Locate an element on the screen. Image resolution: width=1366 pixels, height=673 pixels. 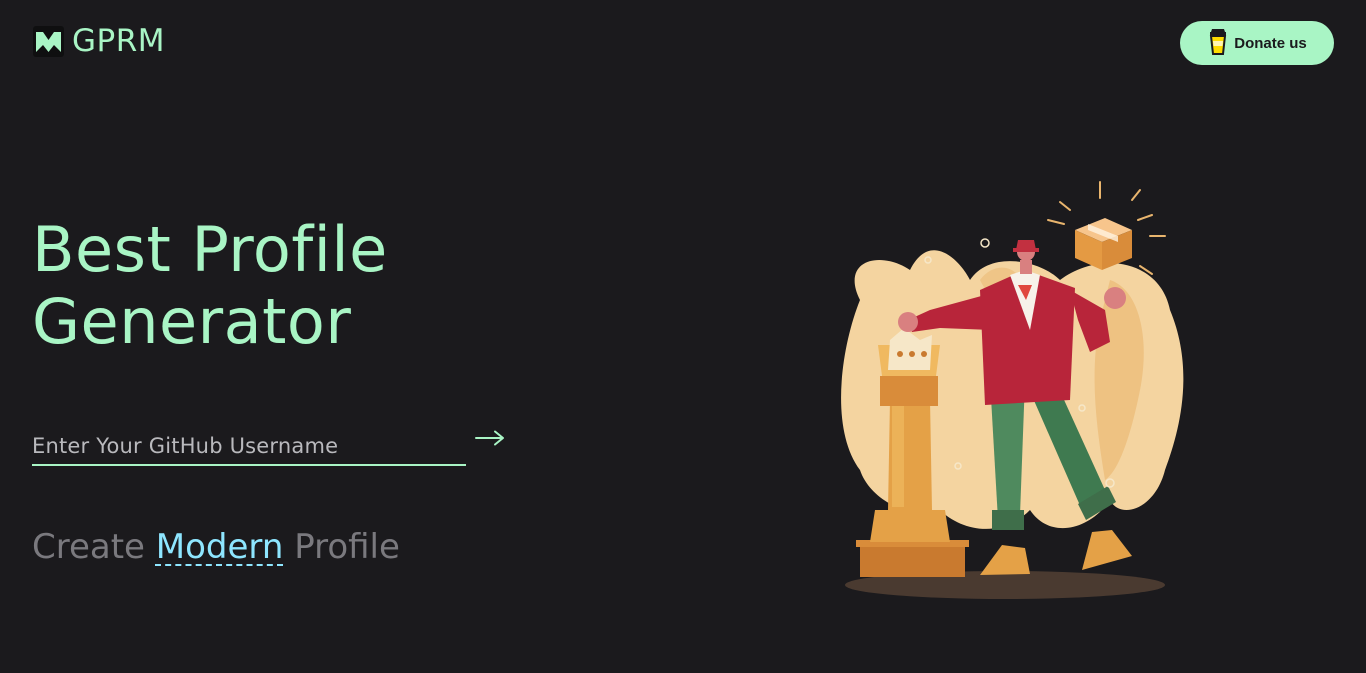
tagline-suffix: Profile is located at coordinates (347, 547).